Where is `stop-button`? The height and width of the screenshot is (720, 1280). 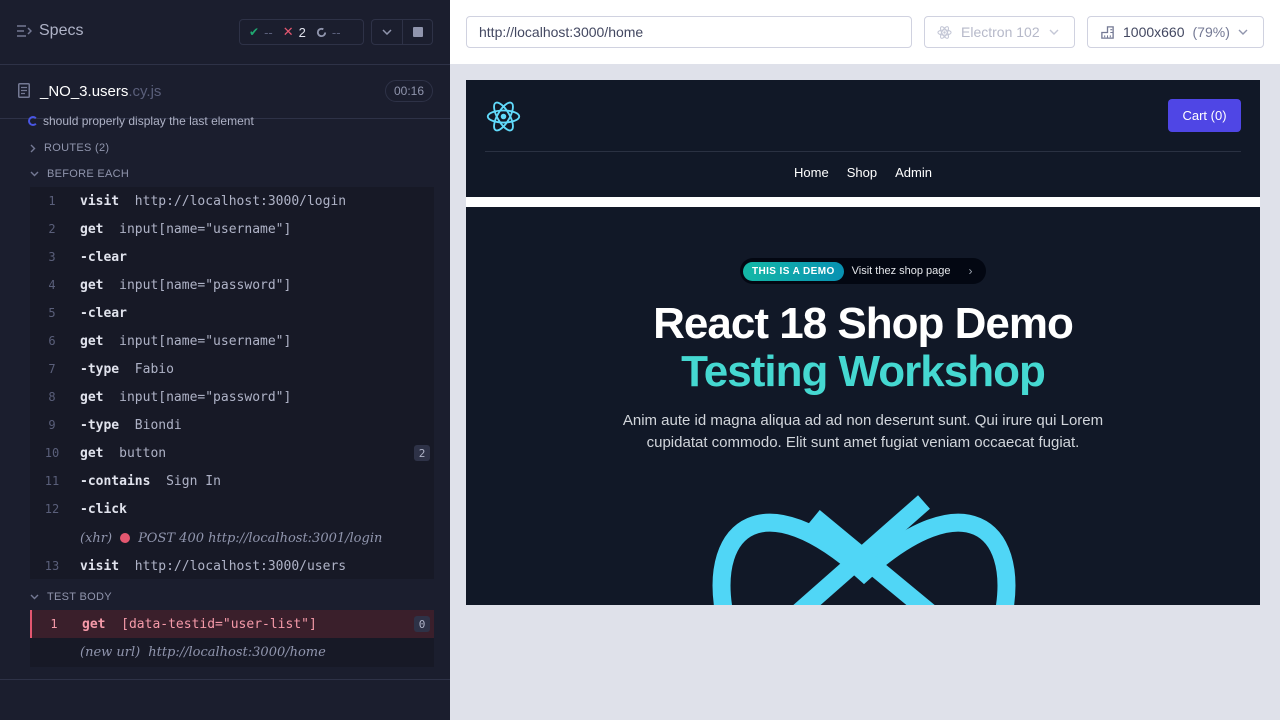 stop-button is located at coordinates (418, 32).